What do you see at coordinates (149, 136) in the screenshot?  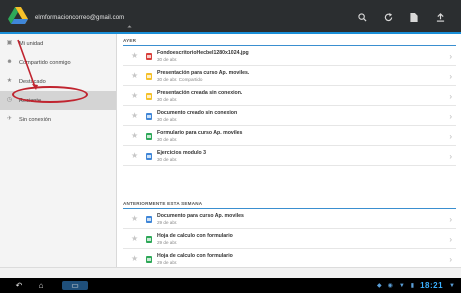 I see `form-file-icon` at bounding box center [149, 136].